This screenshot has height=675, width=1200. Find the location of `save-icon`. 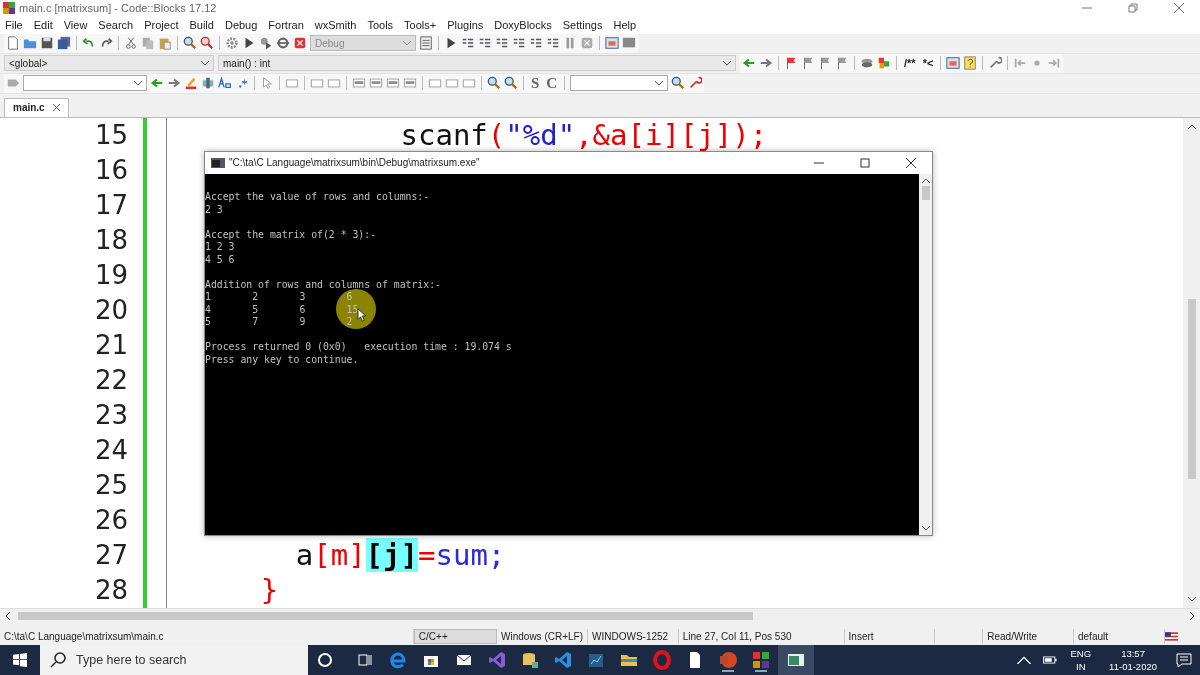

save-icon is located at coordinates (47, 43).